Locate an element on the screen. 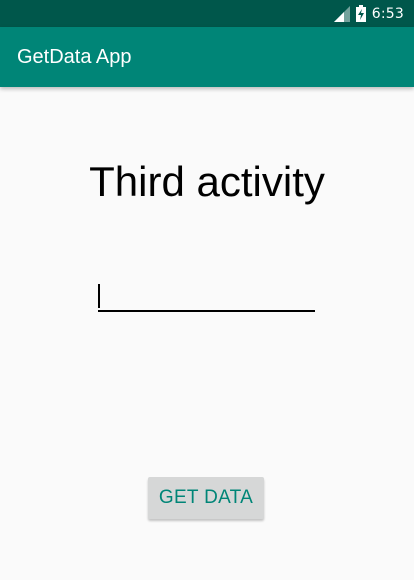  text-cursor is located at coordinates (99, 296).